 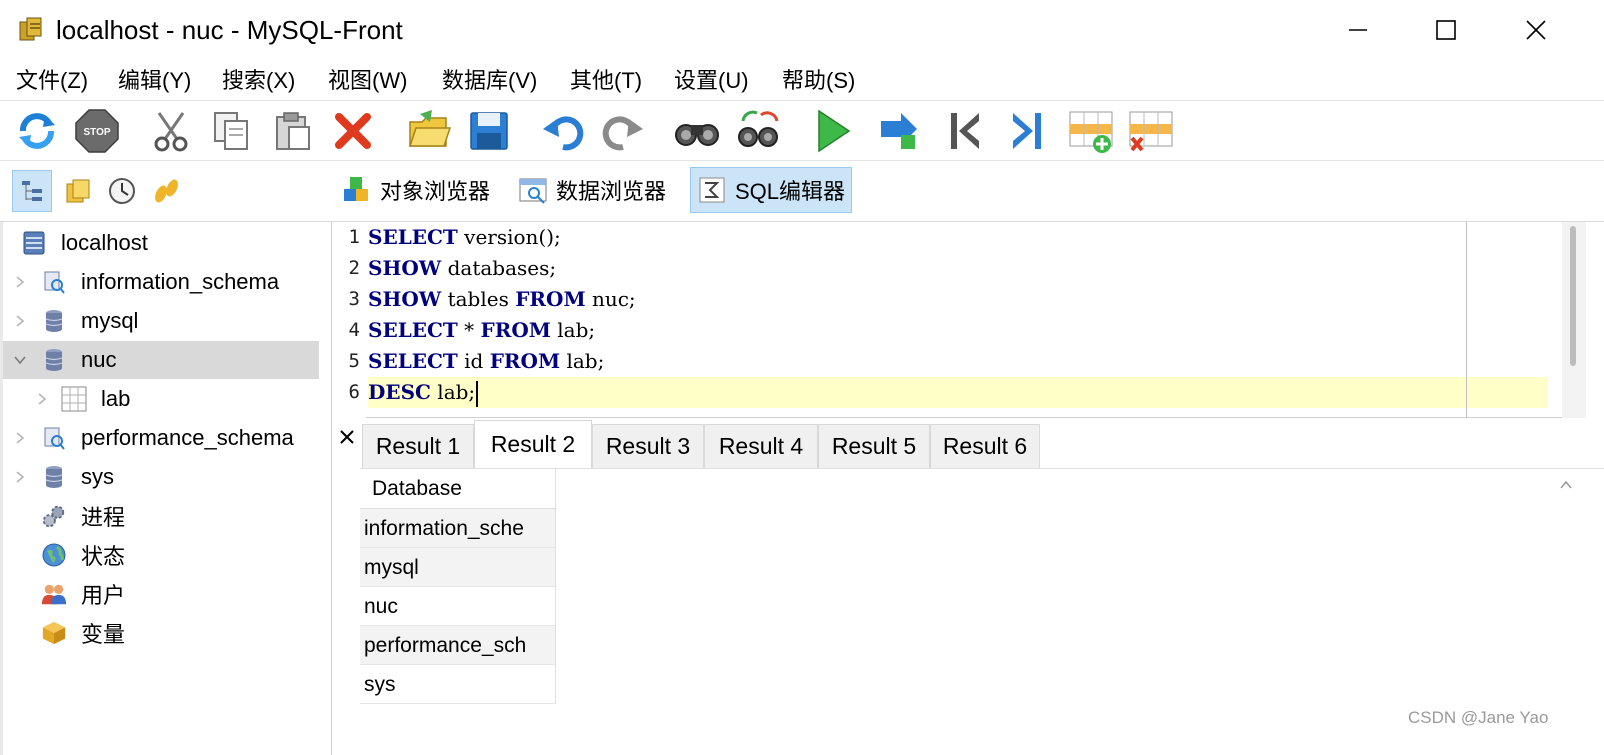 I want to click on sql-keyword: SHOW, so click(x=405, y=268).